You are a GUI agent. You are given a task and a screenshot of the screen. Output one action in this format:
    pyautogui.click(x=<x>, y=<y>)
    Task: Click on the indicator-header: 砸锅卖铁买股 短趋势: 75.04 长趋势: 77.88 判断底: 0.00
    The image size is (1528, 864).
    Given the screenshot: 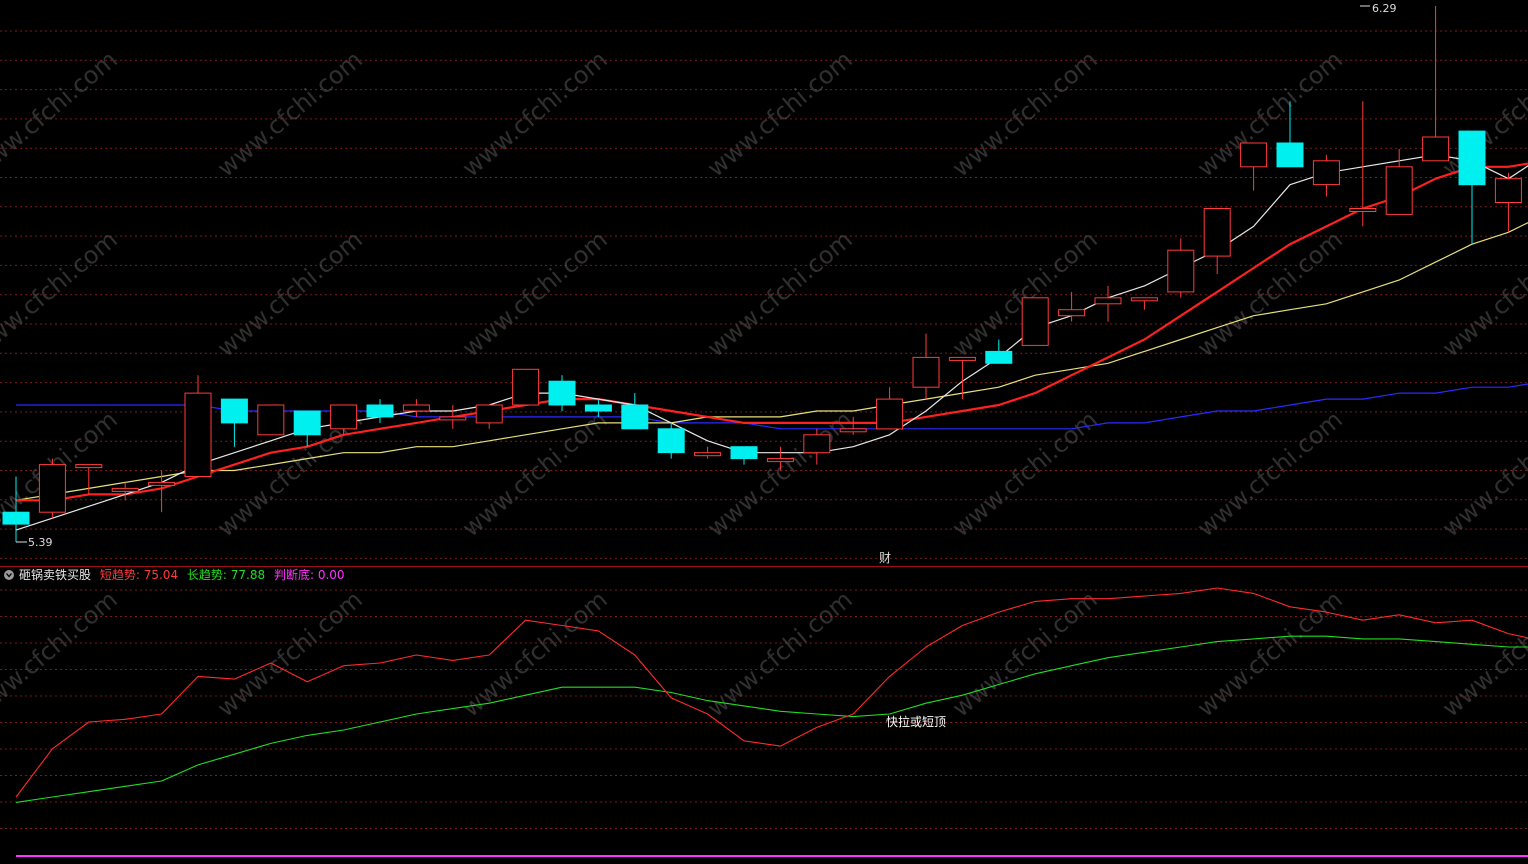 What is the action you would take?
    pyautogui.click(x=174, y=574)
    